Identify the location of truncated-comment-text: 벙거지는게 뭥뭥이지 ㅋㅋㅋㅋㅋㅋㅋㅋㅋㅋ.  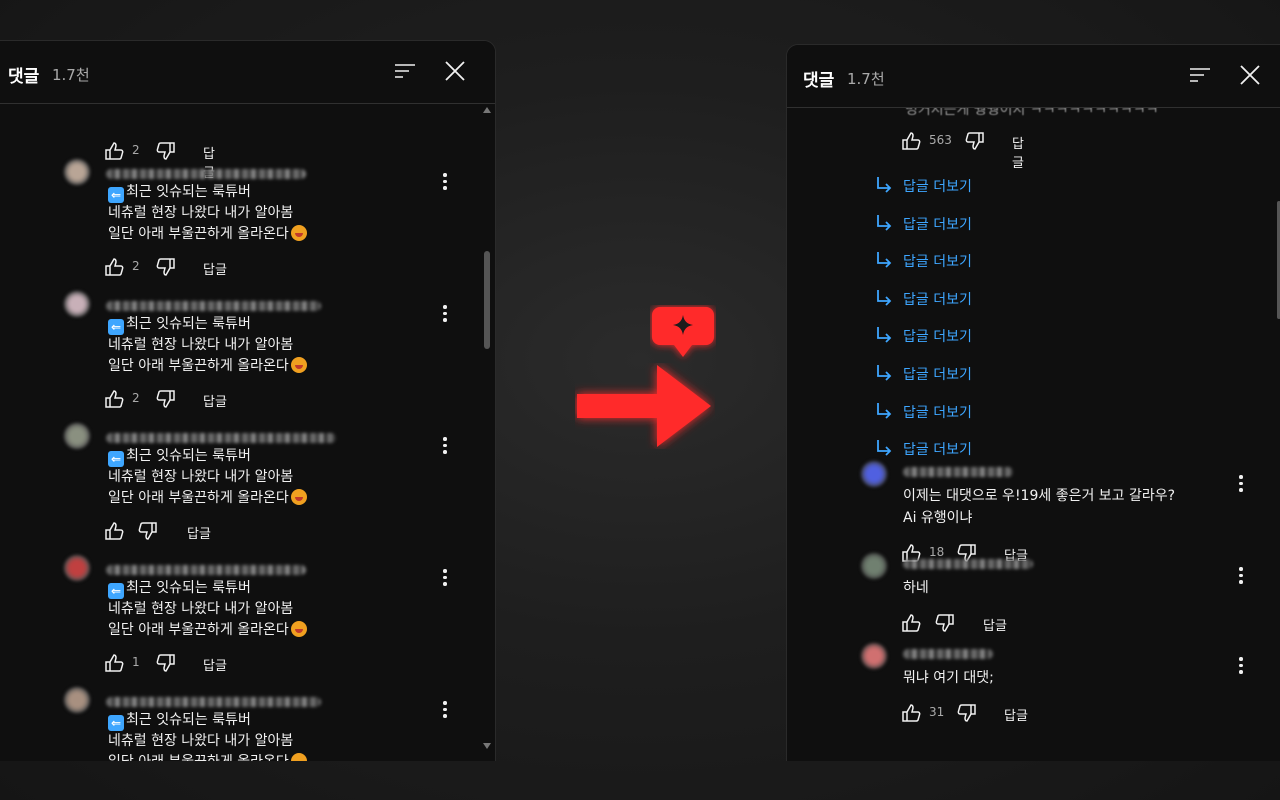
(1032, 112).